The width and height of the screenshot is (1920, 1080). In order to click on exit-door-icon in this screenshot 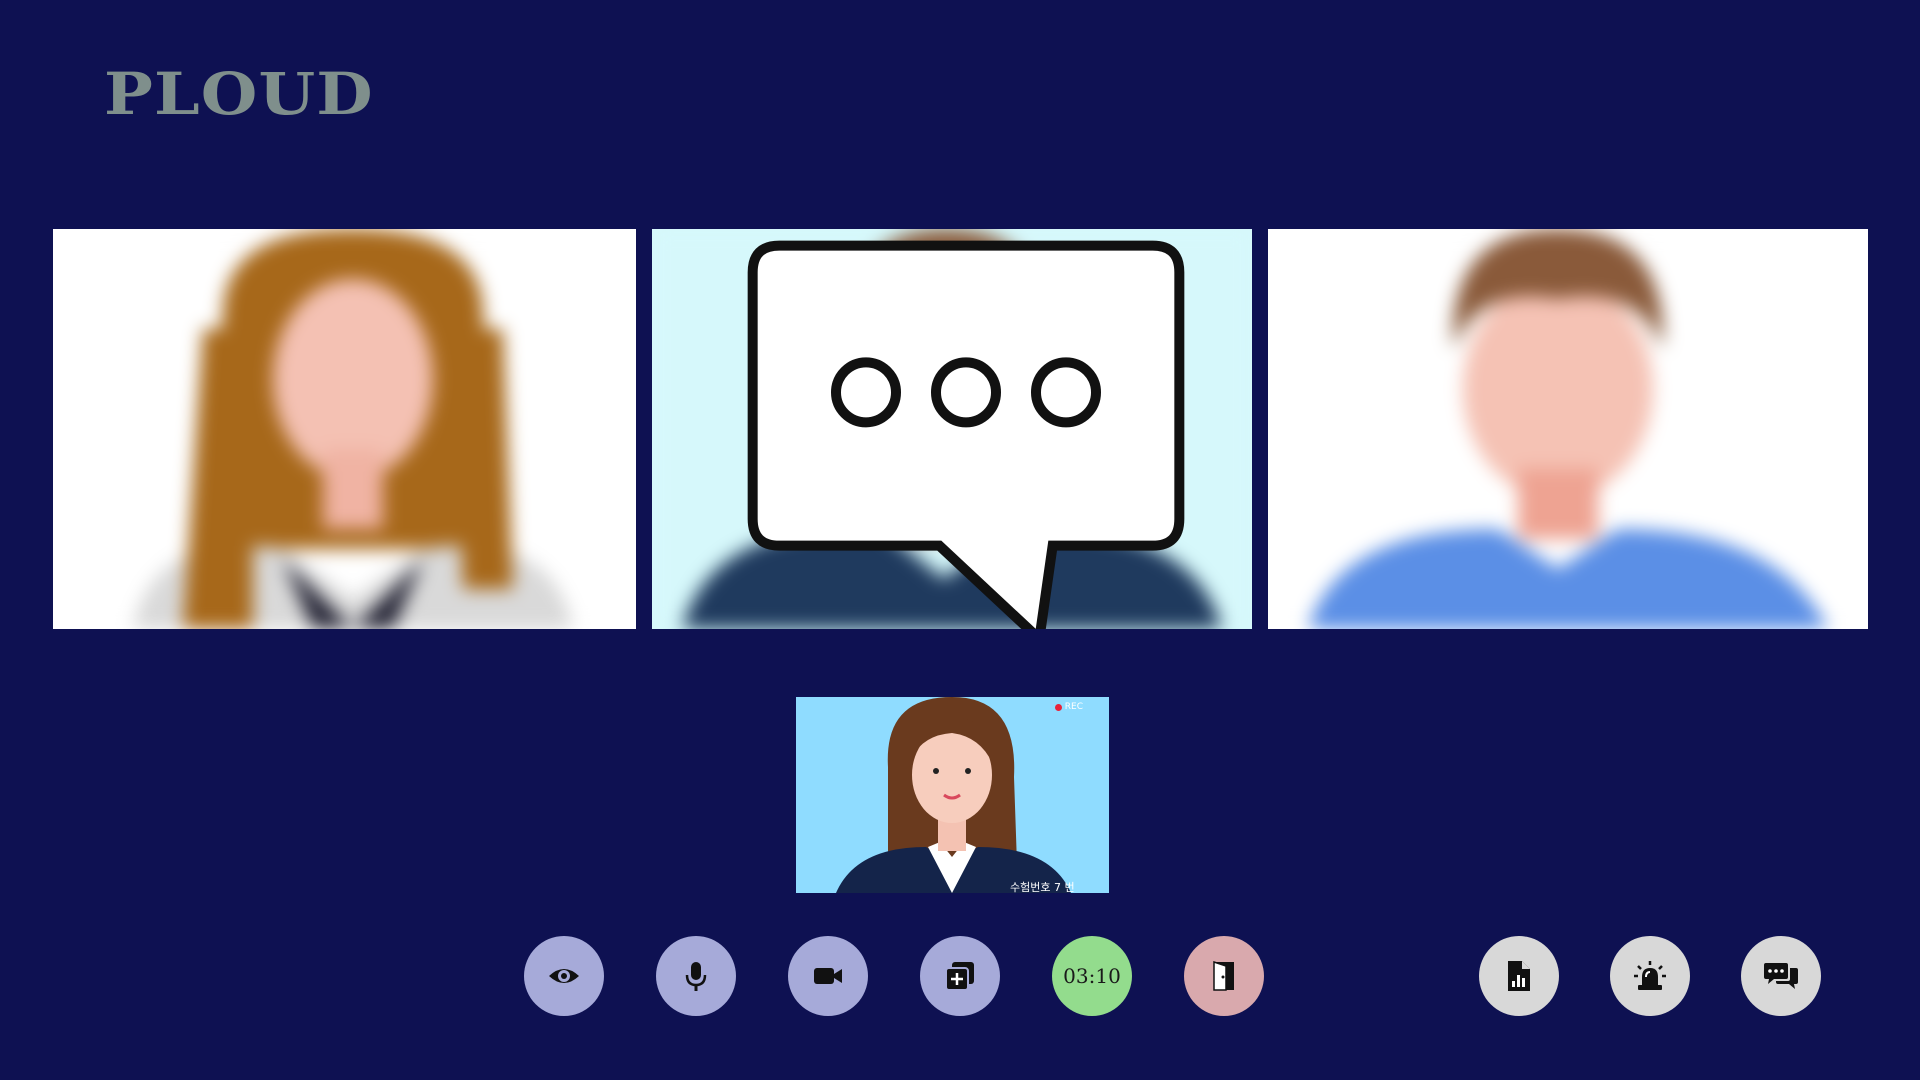, I will do `click(1223, 975)`.